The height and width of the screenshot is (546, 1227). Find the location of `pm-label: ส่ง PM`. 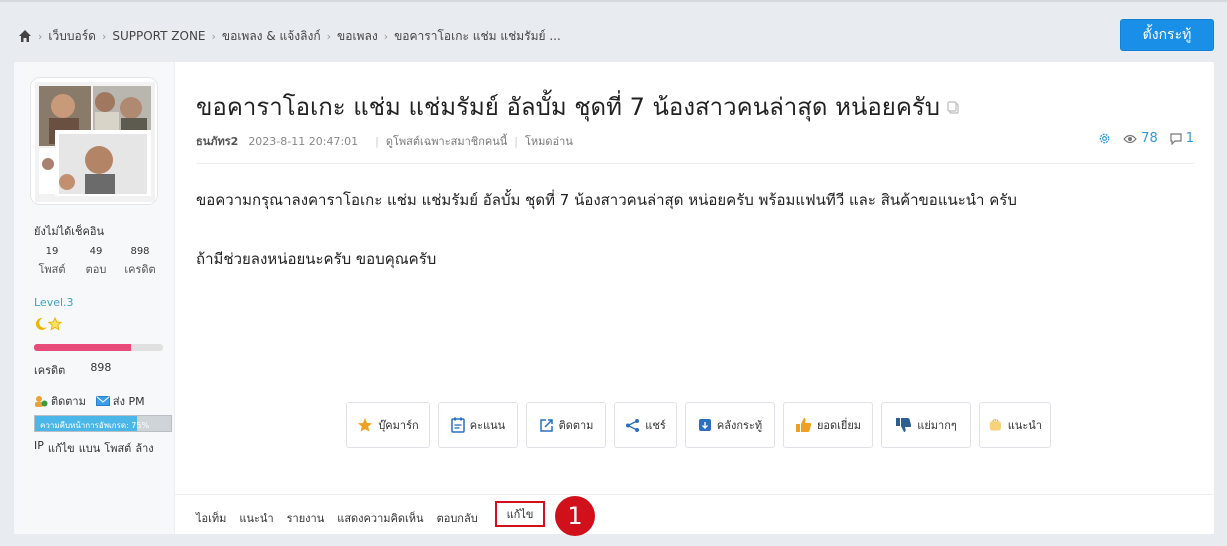

pm-label: ส่ง PM is located at coordinates (128, 401).